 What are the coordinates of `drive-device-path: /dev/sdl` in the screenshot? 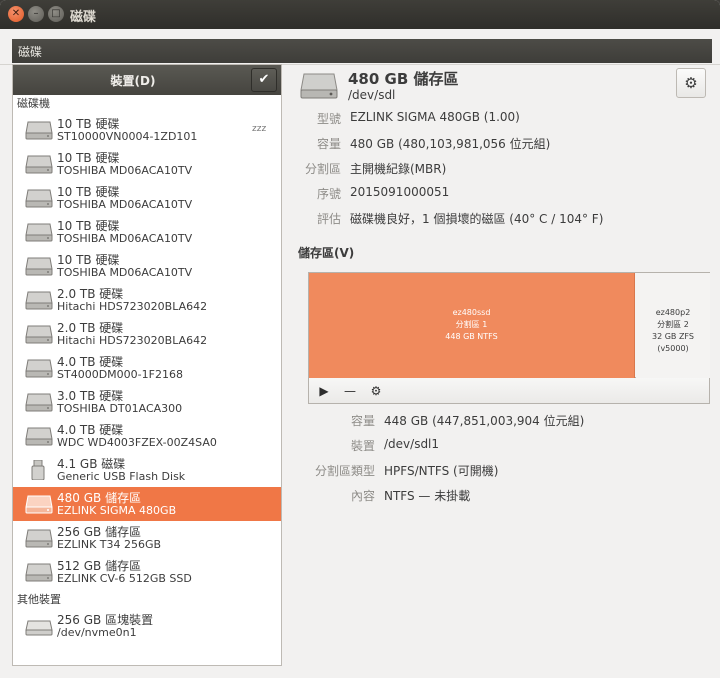 It's located at (372, 95).